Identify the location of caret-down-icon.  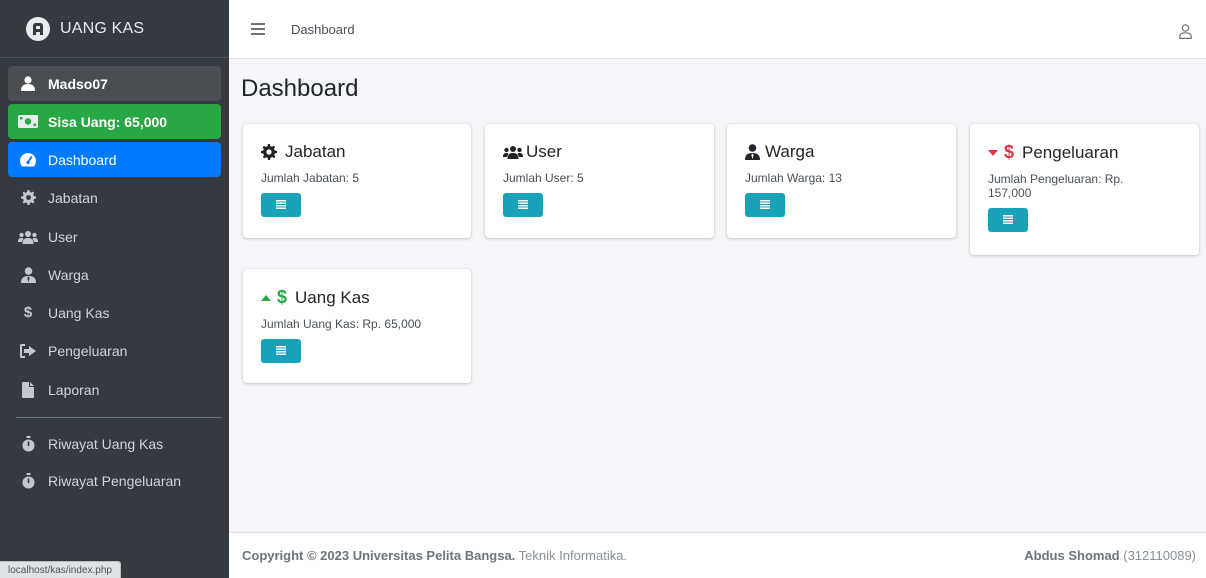
(993, 152).